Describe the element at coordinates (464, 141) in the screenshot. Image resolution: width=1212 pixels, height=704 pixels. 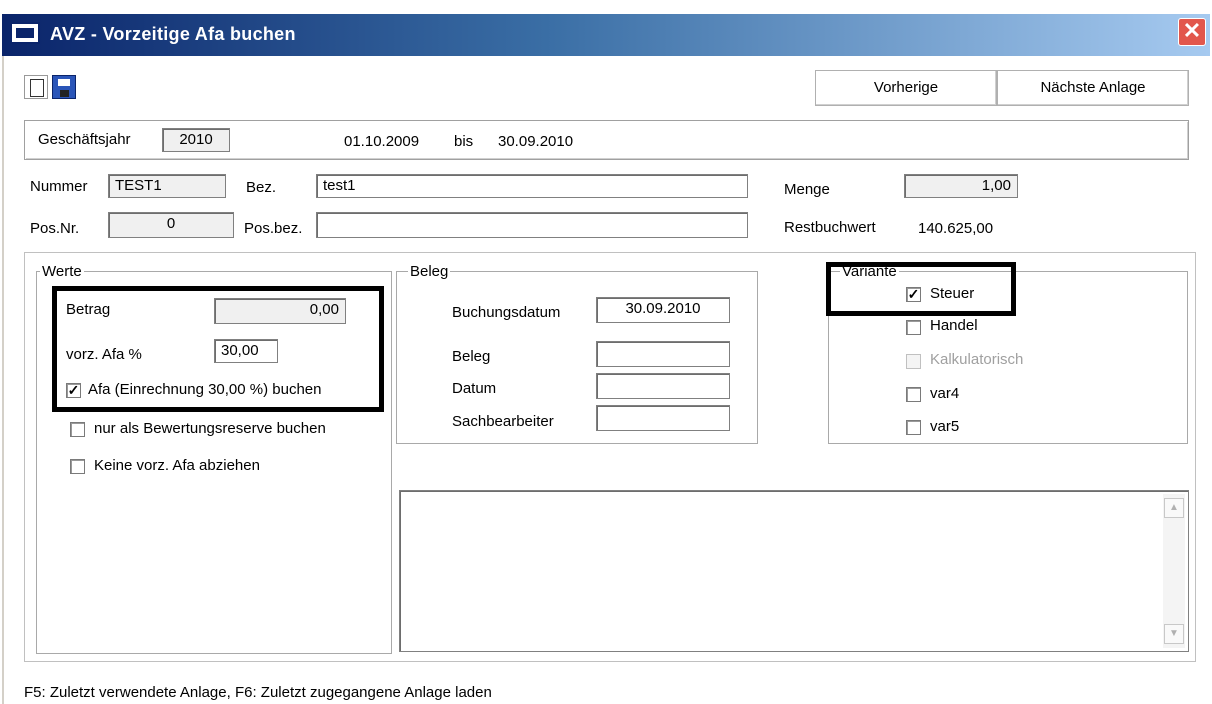
I see `fiscal-bis-label: bis` at that location.